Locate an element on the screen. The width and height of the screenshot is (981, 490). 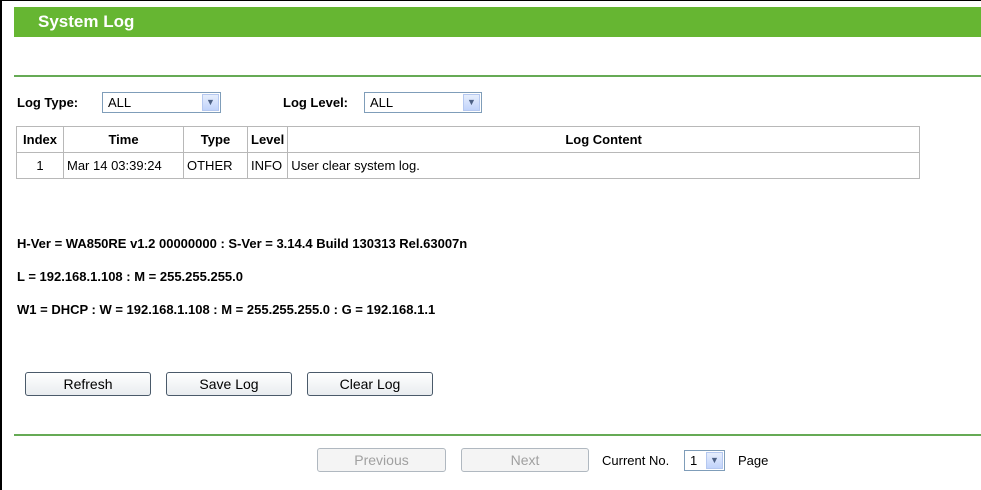
cell-type: OTHER is located at coordinates (215, 165).